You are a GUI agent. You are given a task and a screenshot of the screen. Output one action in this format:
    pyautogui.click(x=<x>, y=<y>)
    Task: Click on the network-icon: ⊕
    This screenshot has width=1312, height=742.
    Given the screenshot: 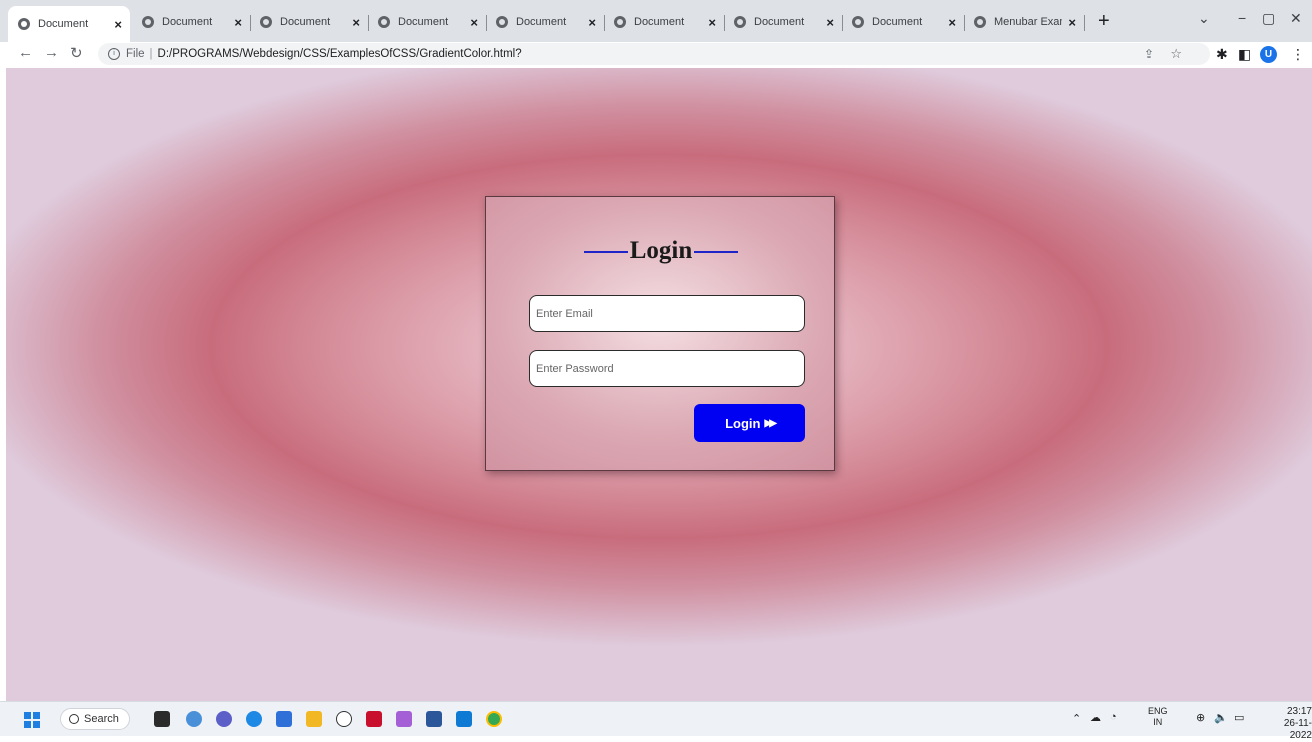 What is the action you would take?
    pyautogui.click(x=1200, y=717)
    